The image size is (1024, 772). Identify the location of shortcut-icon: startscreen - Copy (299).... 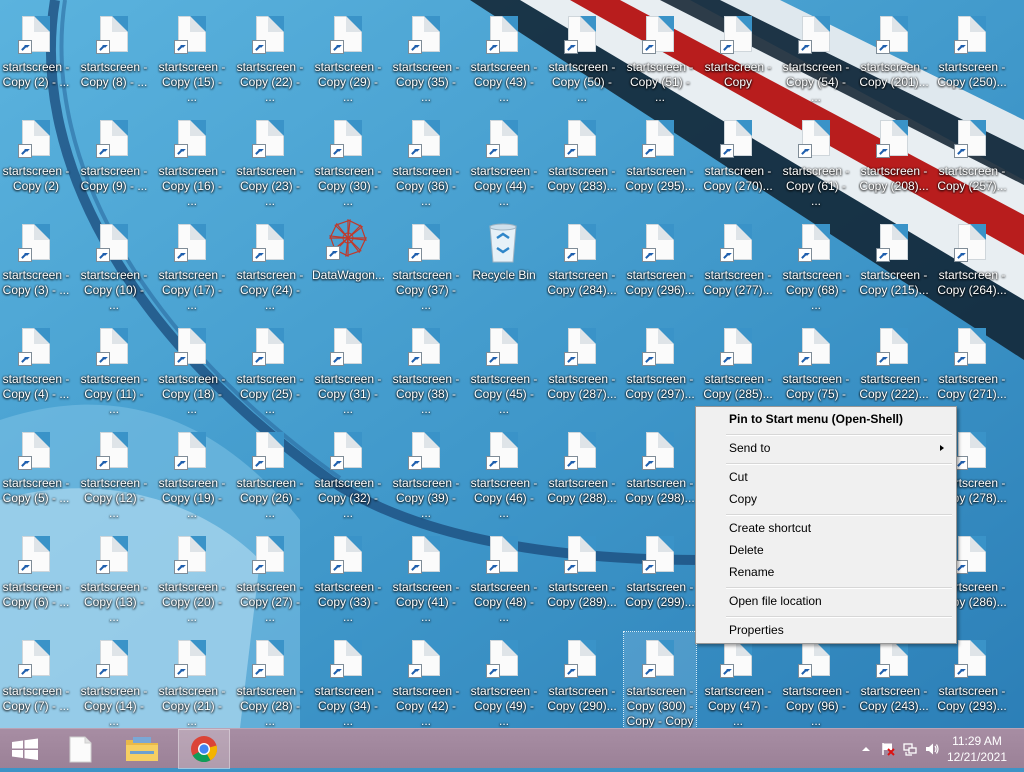
(660, 576).